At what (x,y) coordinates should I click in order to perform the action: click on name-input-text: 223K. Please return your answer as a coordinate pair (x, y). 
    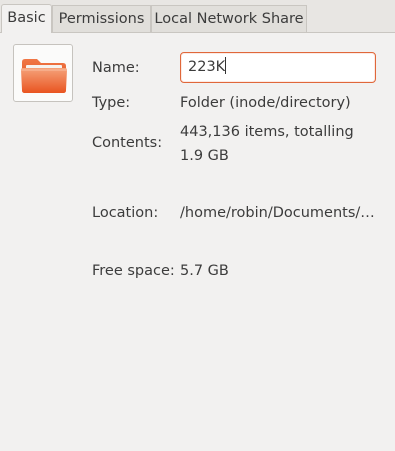
    Looking at the image, I should click on (207, 67).